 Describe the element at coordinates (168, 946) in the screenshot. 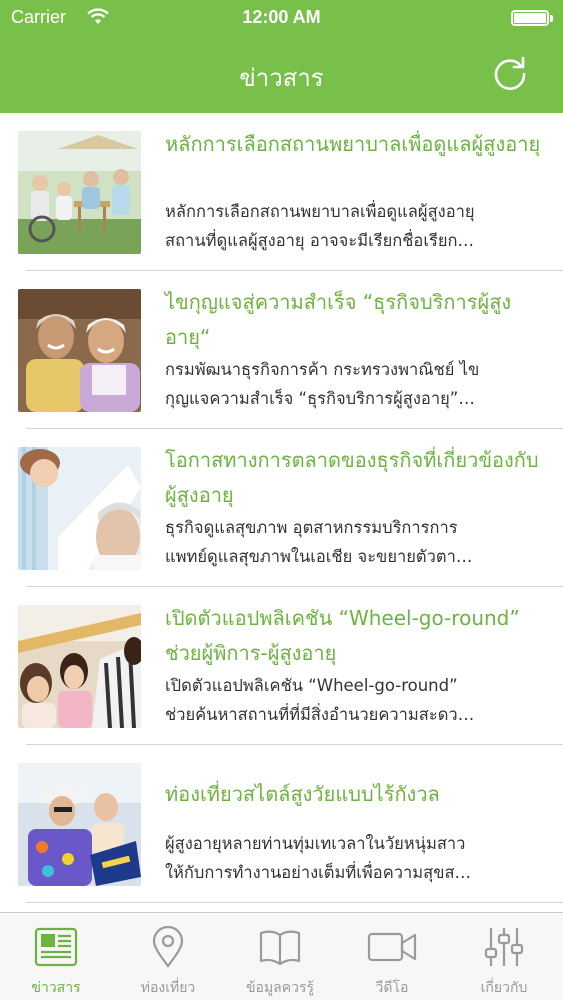

I see `map-pin-icon` at that location.